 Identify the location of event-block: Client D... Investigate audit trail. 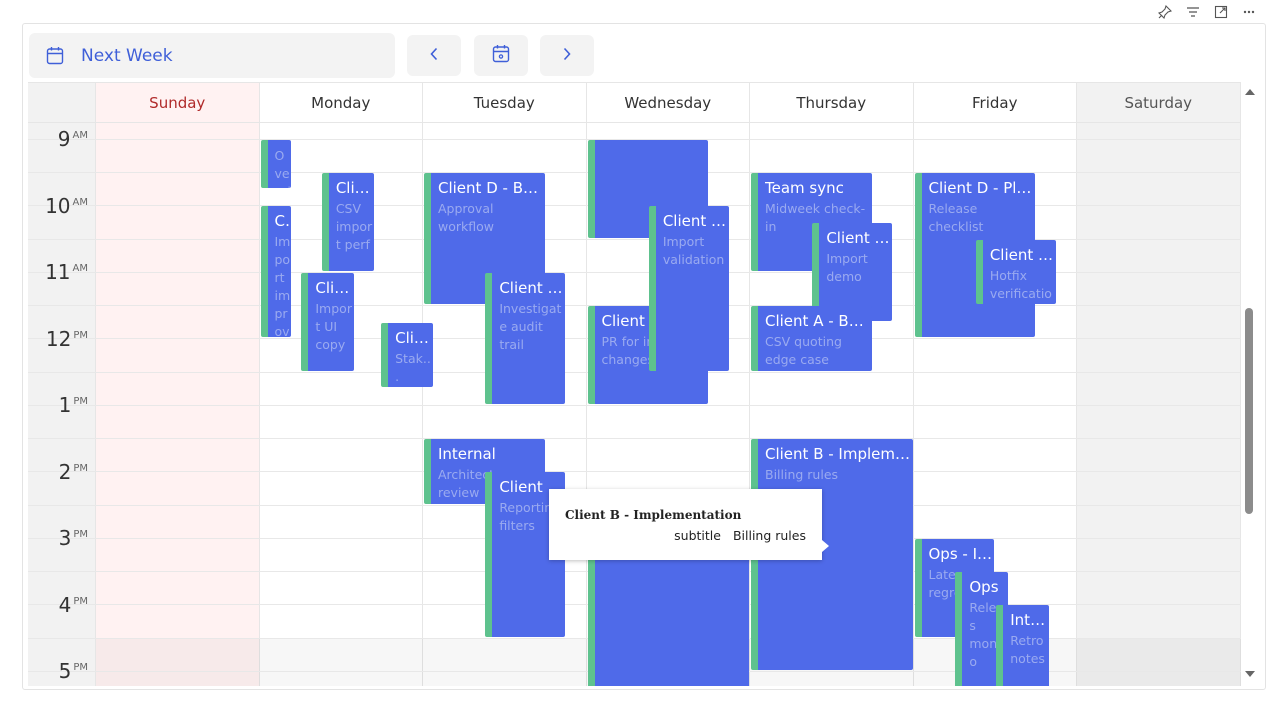
(525, 338).